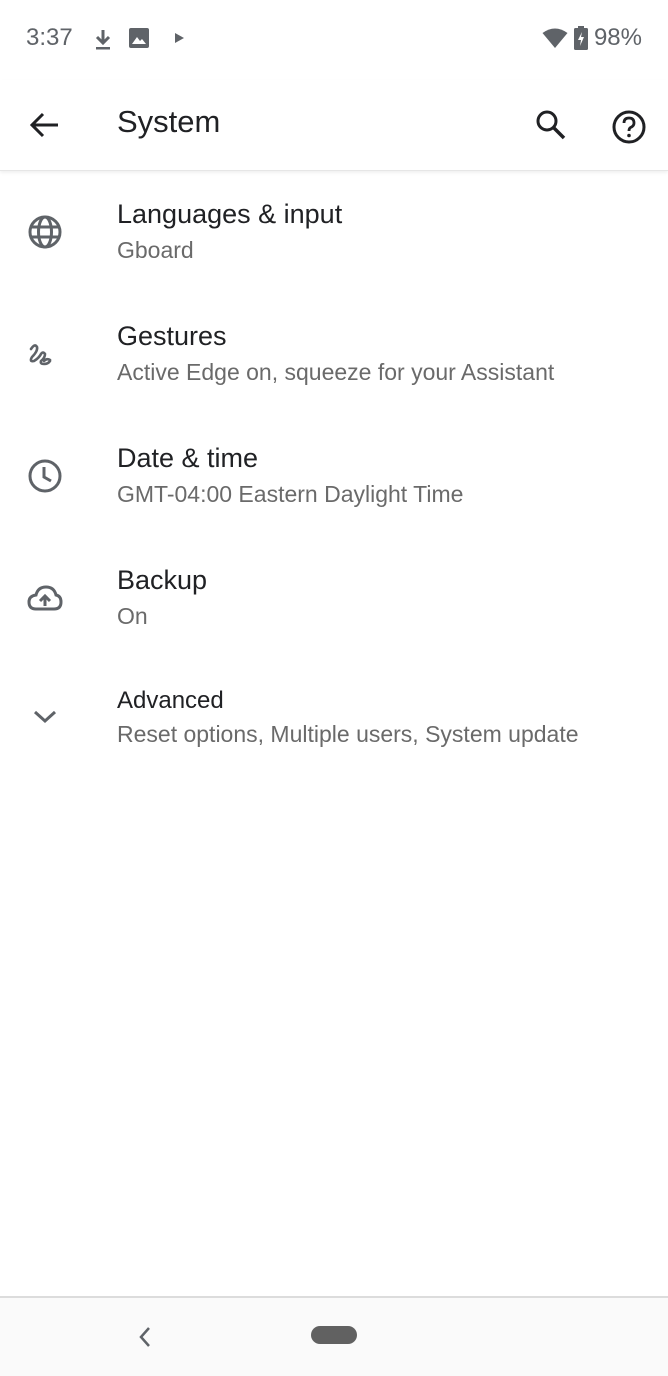 This screenshot has width=668, height=1376. I want to click on battery-percent: 98%, so click(617, 37).